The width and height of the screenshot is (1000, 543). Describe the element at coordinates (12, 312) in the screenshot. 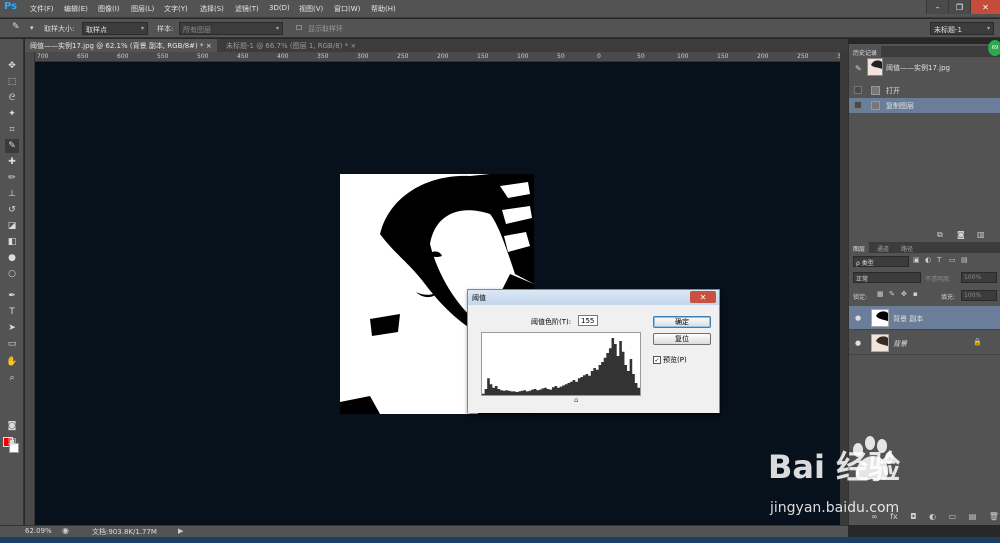

I see `type-tool-icon: T` at that location.